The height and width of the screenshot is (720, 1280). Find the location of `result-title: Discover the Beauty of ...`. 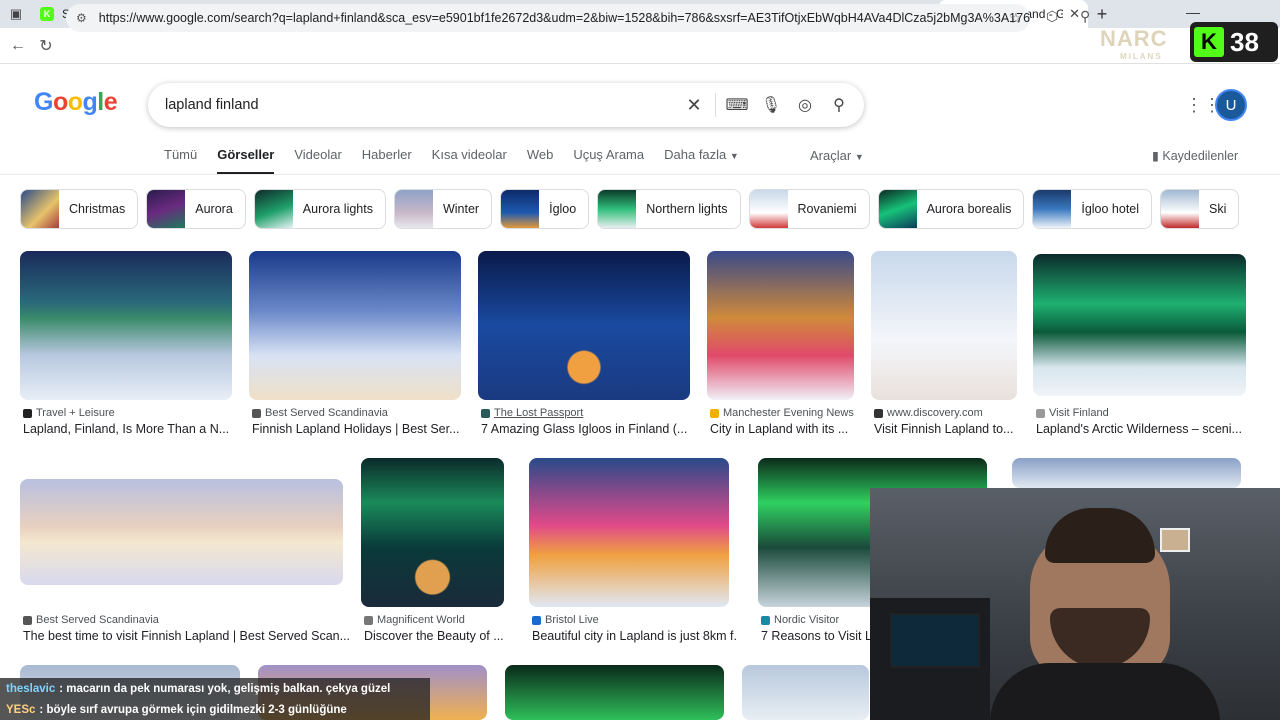

result-title: Discover the Beauty of ... is located at coordinates (438, 636).